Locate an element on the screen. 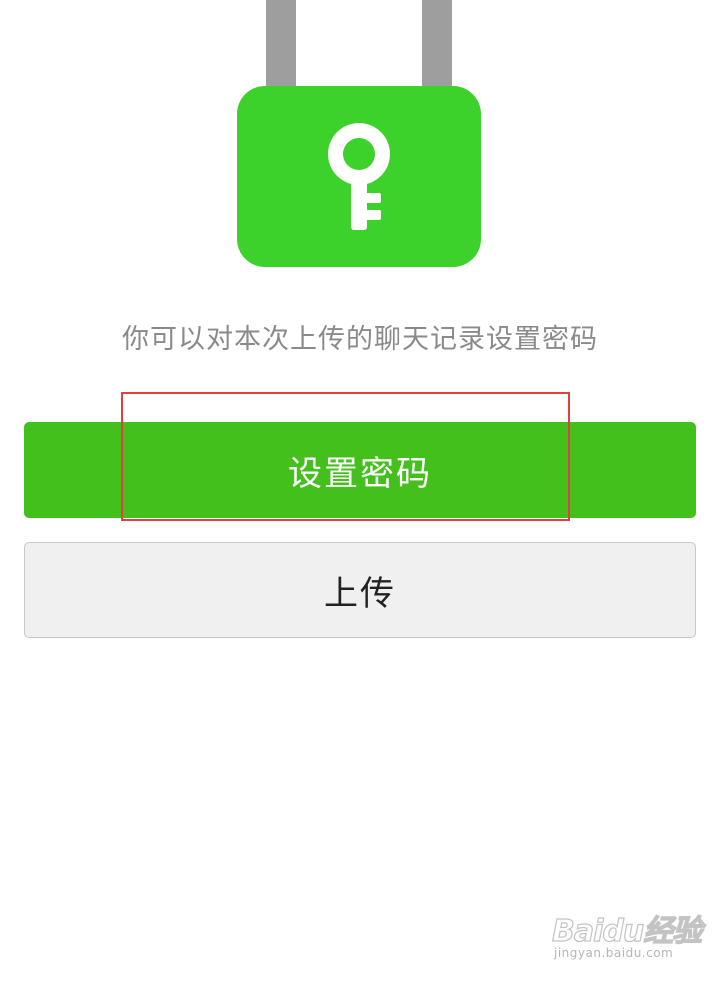  set-password-button: 设置密码 is located at coordinates (360, 470).